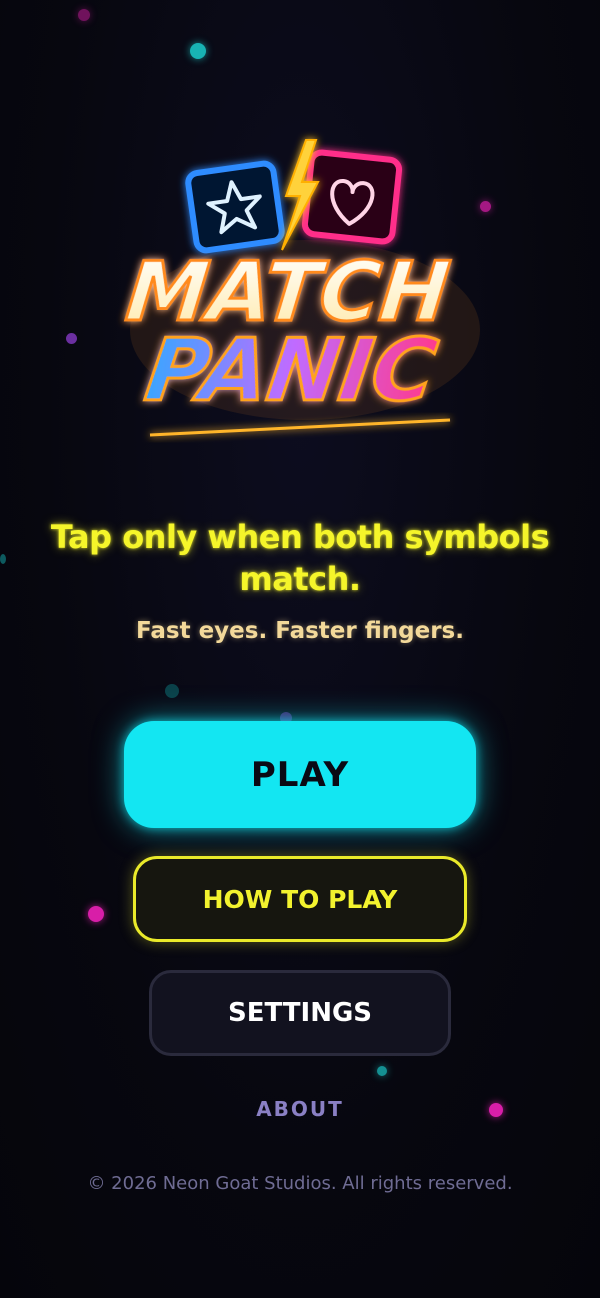  What do you see at coordinates (291, 371) in the screenshot?
I see `logo-title-line-2: PANIC` at bounding box center [291, 371].